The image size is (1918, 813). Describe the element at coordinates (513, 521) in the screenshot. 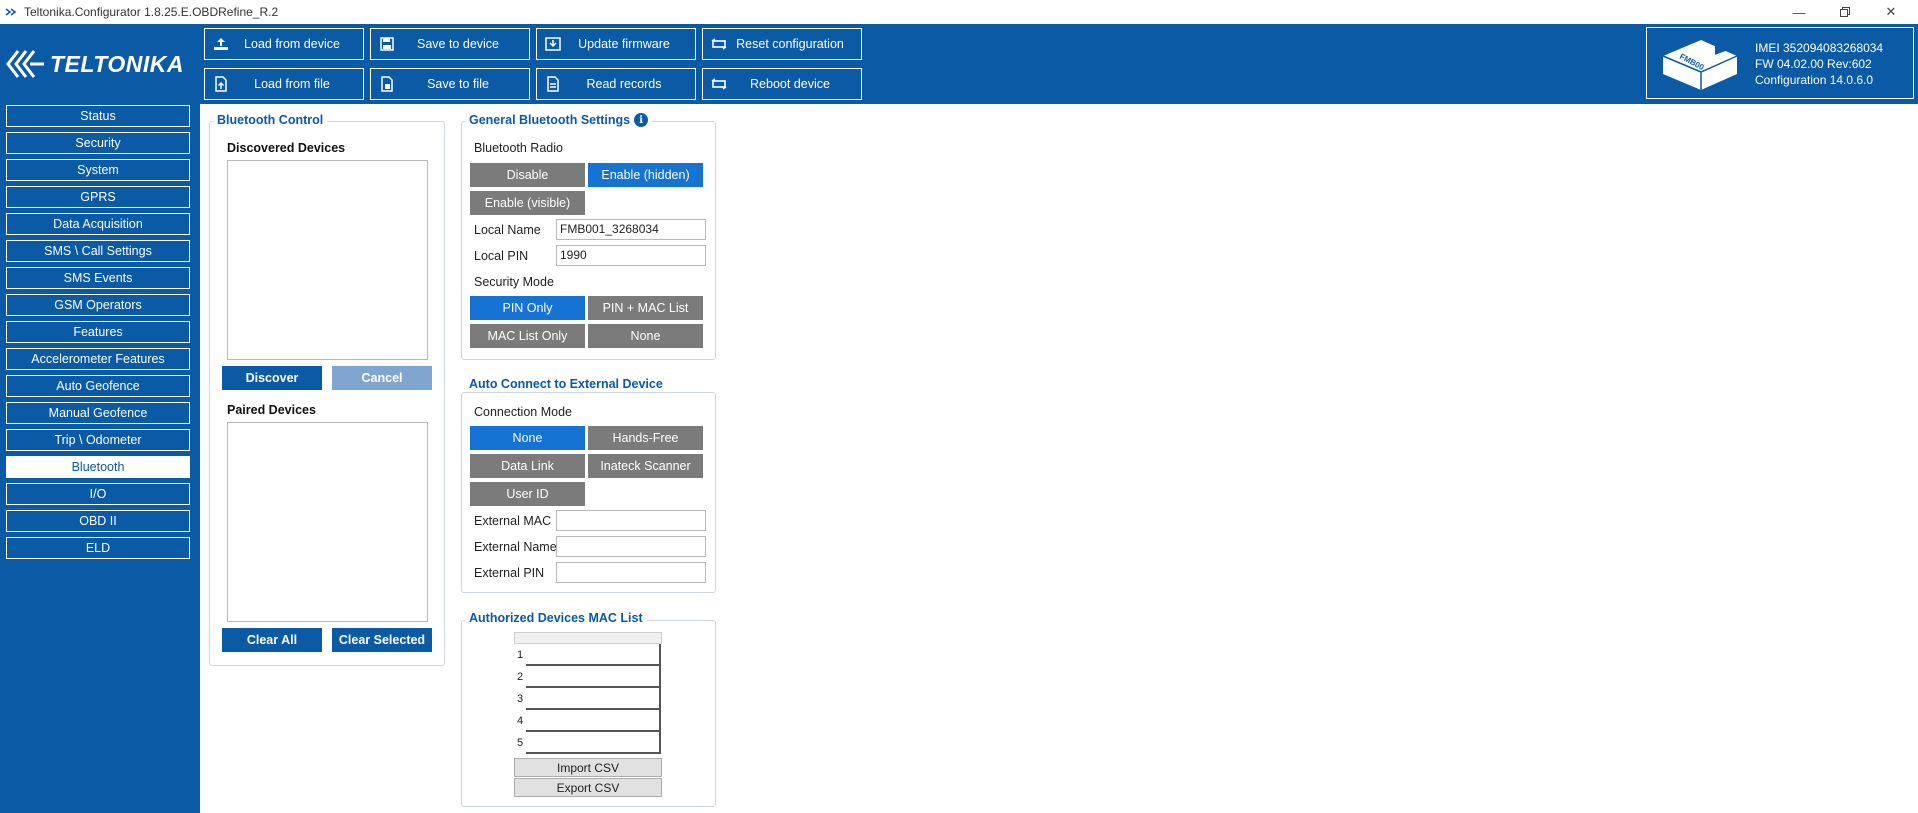

I see `external-mac-label: External MAC` at that location.